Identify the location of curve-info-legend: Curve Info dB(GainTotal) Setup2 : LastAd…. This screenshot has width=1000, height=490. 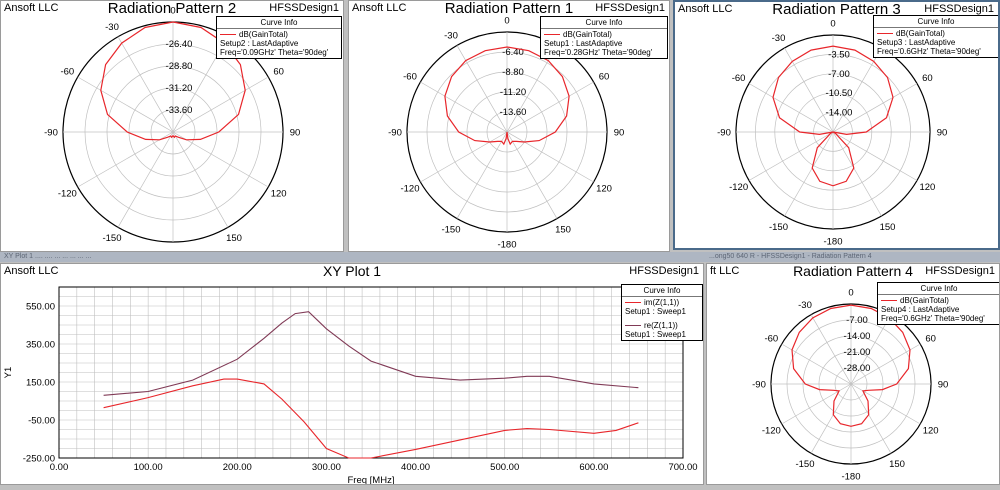
(279, 37).